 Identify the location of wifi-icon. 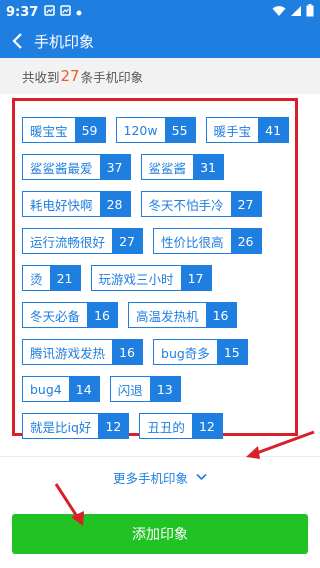
(279, 12).